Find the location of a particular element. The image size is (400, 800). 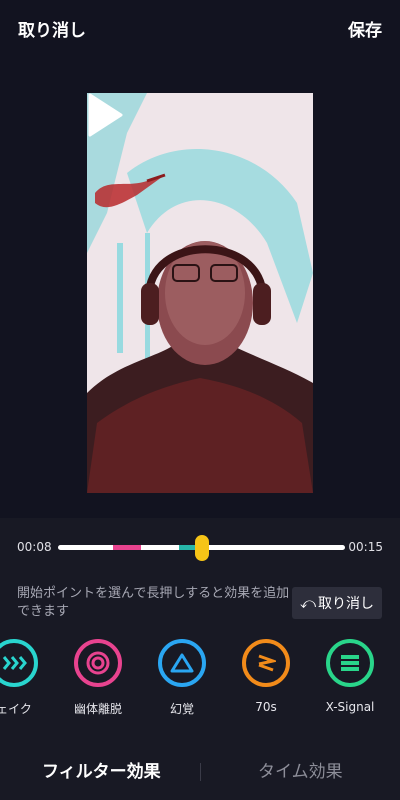

undo-button: ⤺ 取り消し is located at coordinates (337, 603).